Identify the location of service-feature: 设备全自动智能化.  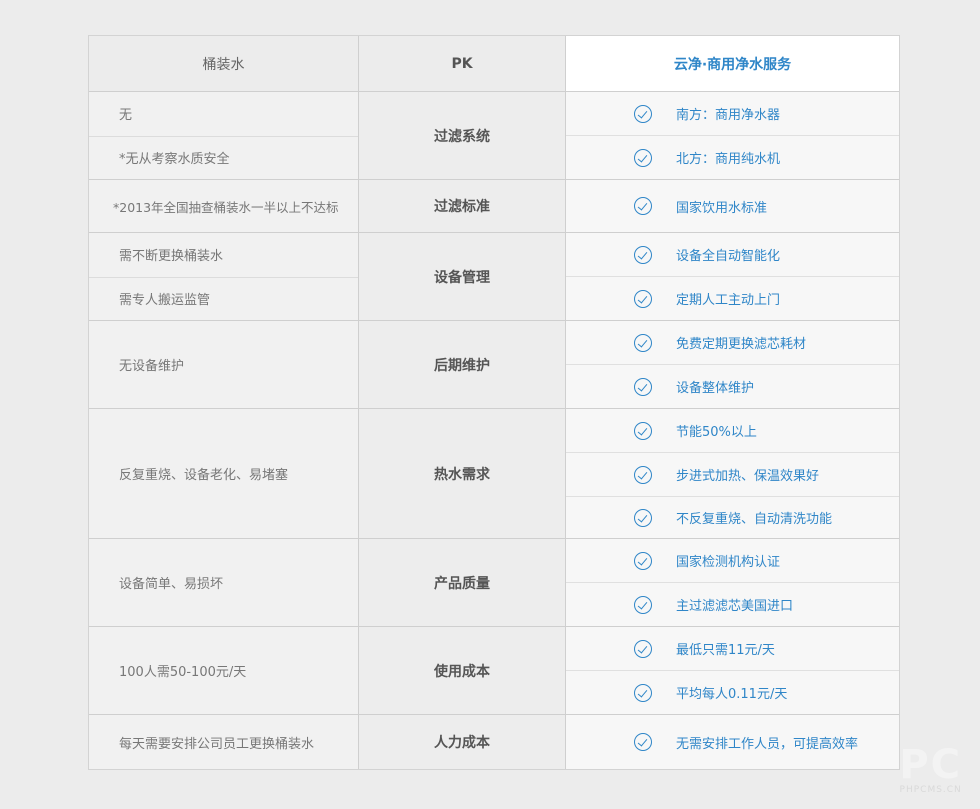
(732, 254).